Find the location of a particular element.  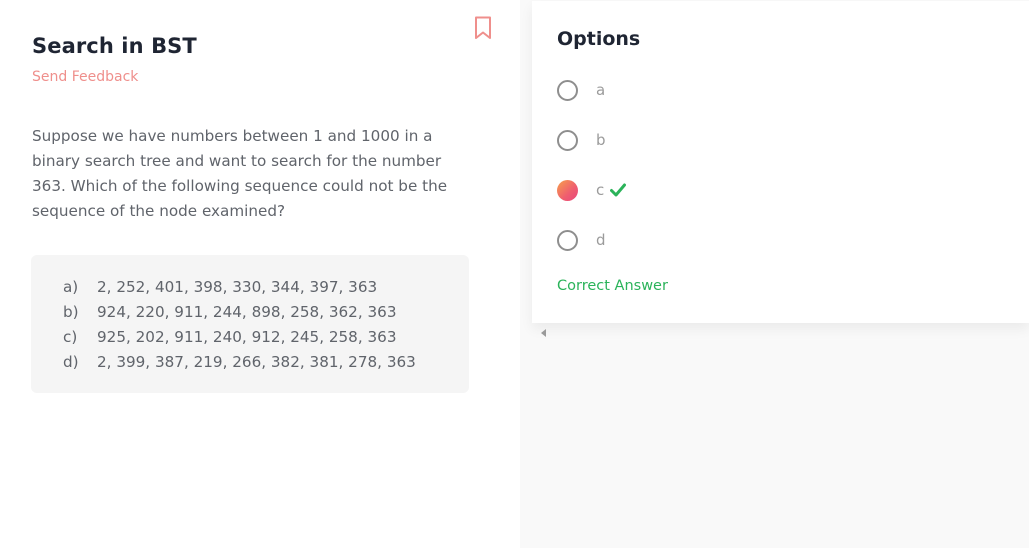

sequence-values: 924, 220, 911, 244, 898, 258, 362, 363 is located at coordinates (247, 312).